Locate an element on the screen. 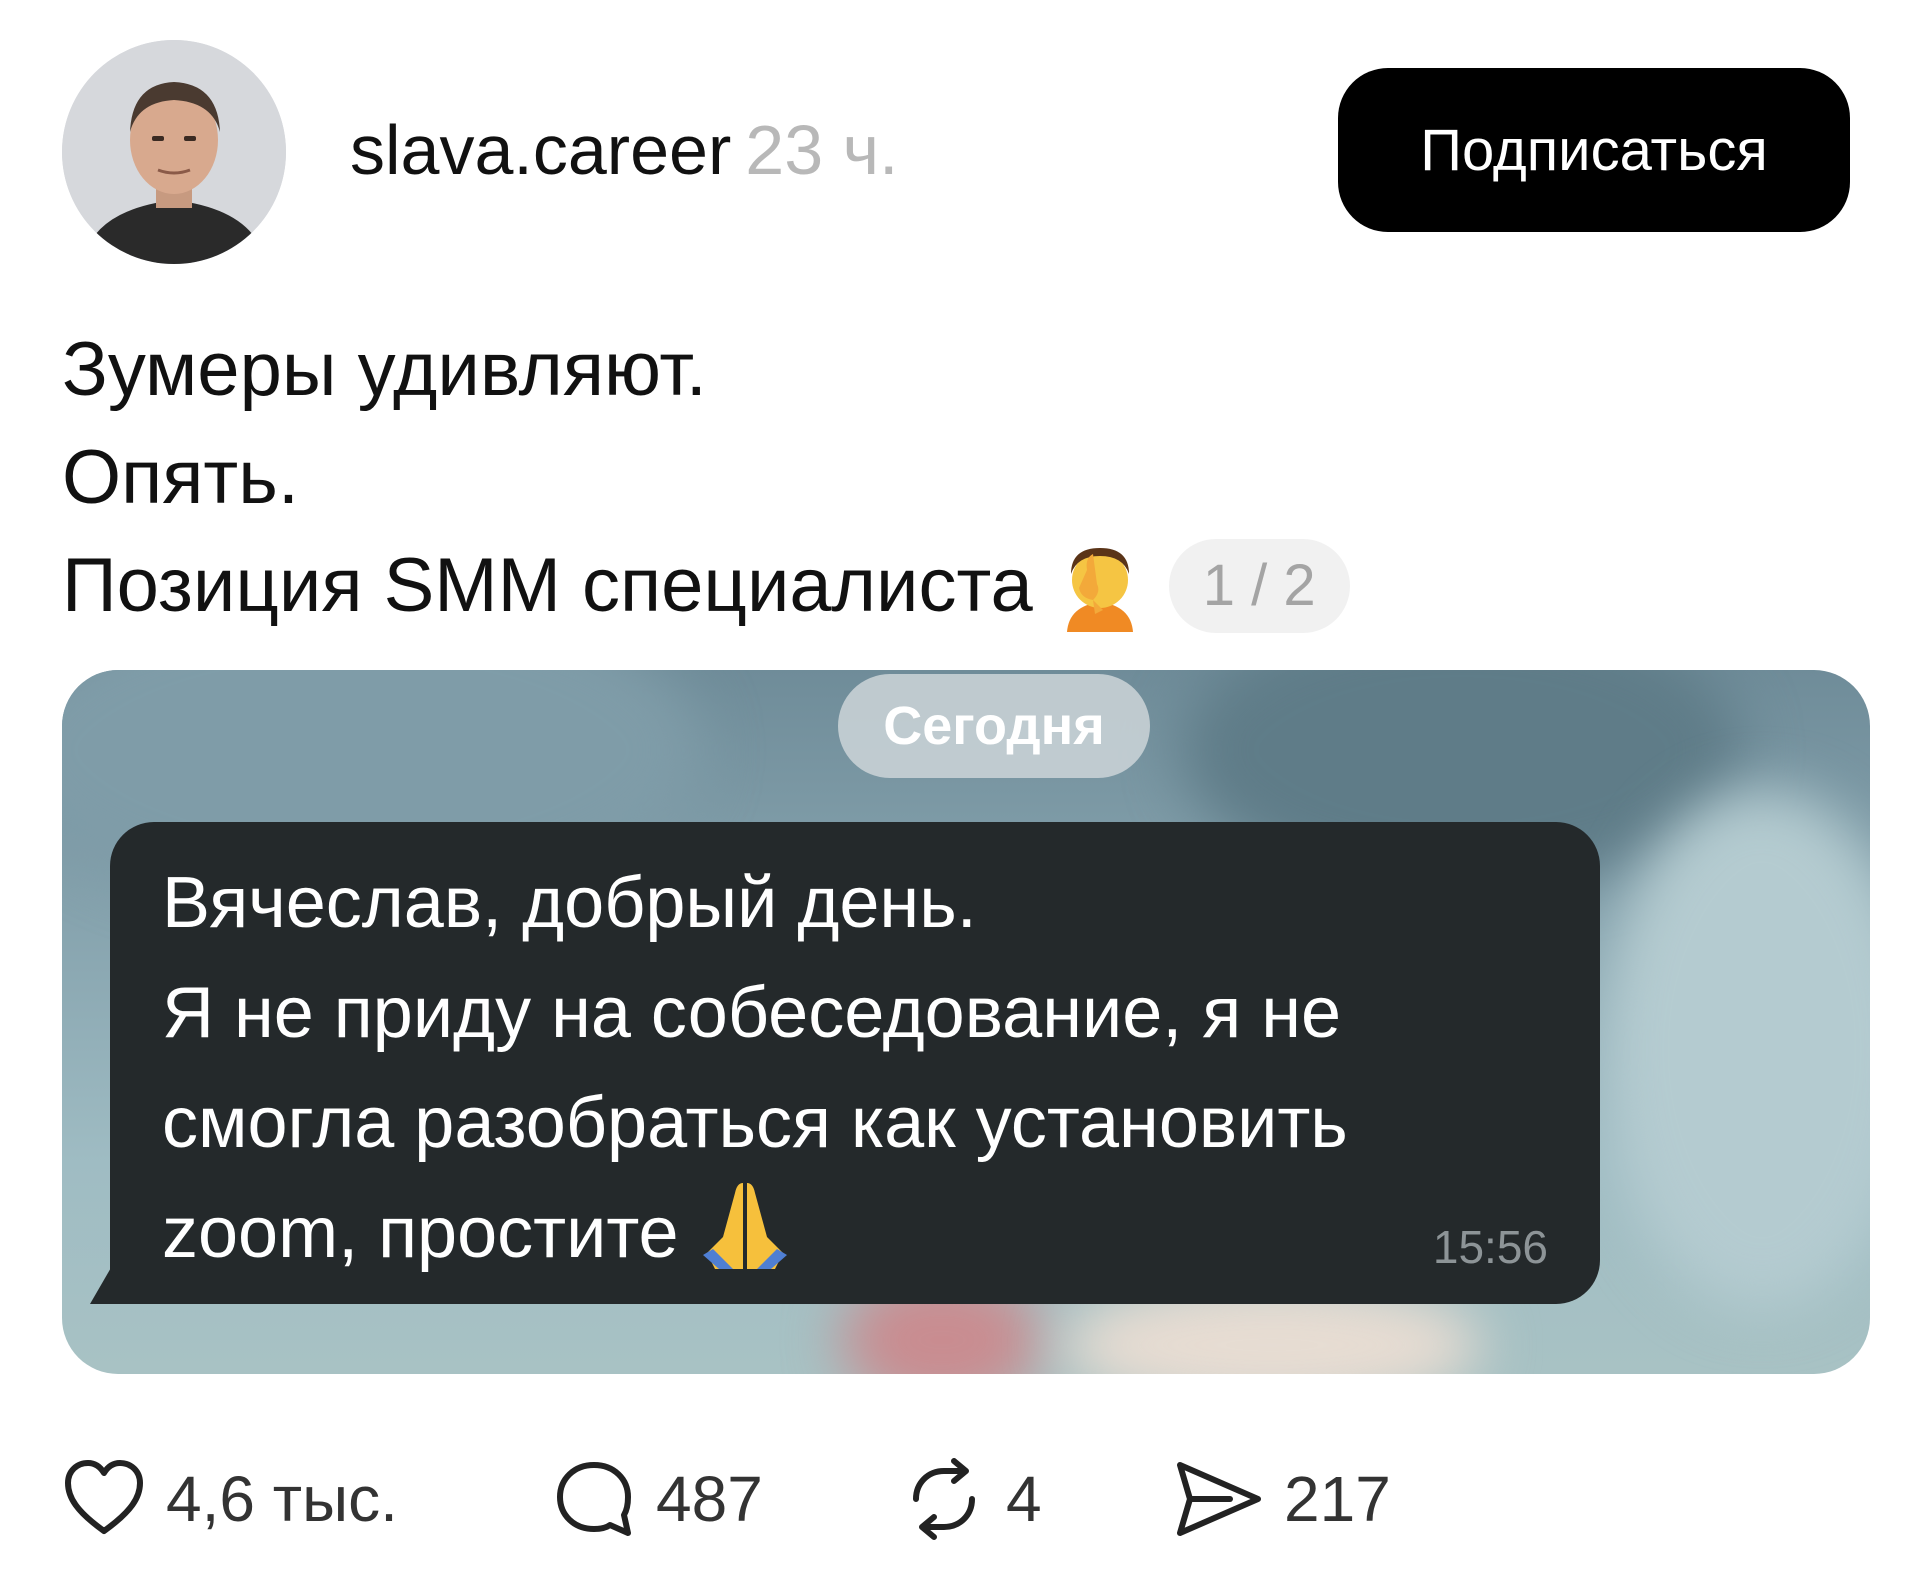 This screenshot has width=1920, height=1587. repost-icon is located at coordinates (944, 1499).